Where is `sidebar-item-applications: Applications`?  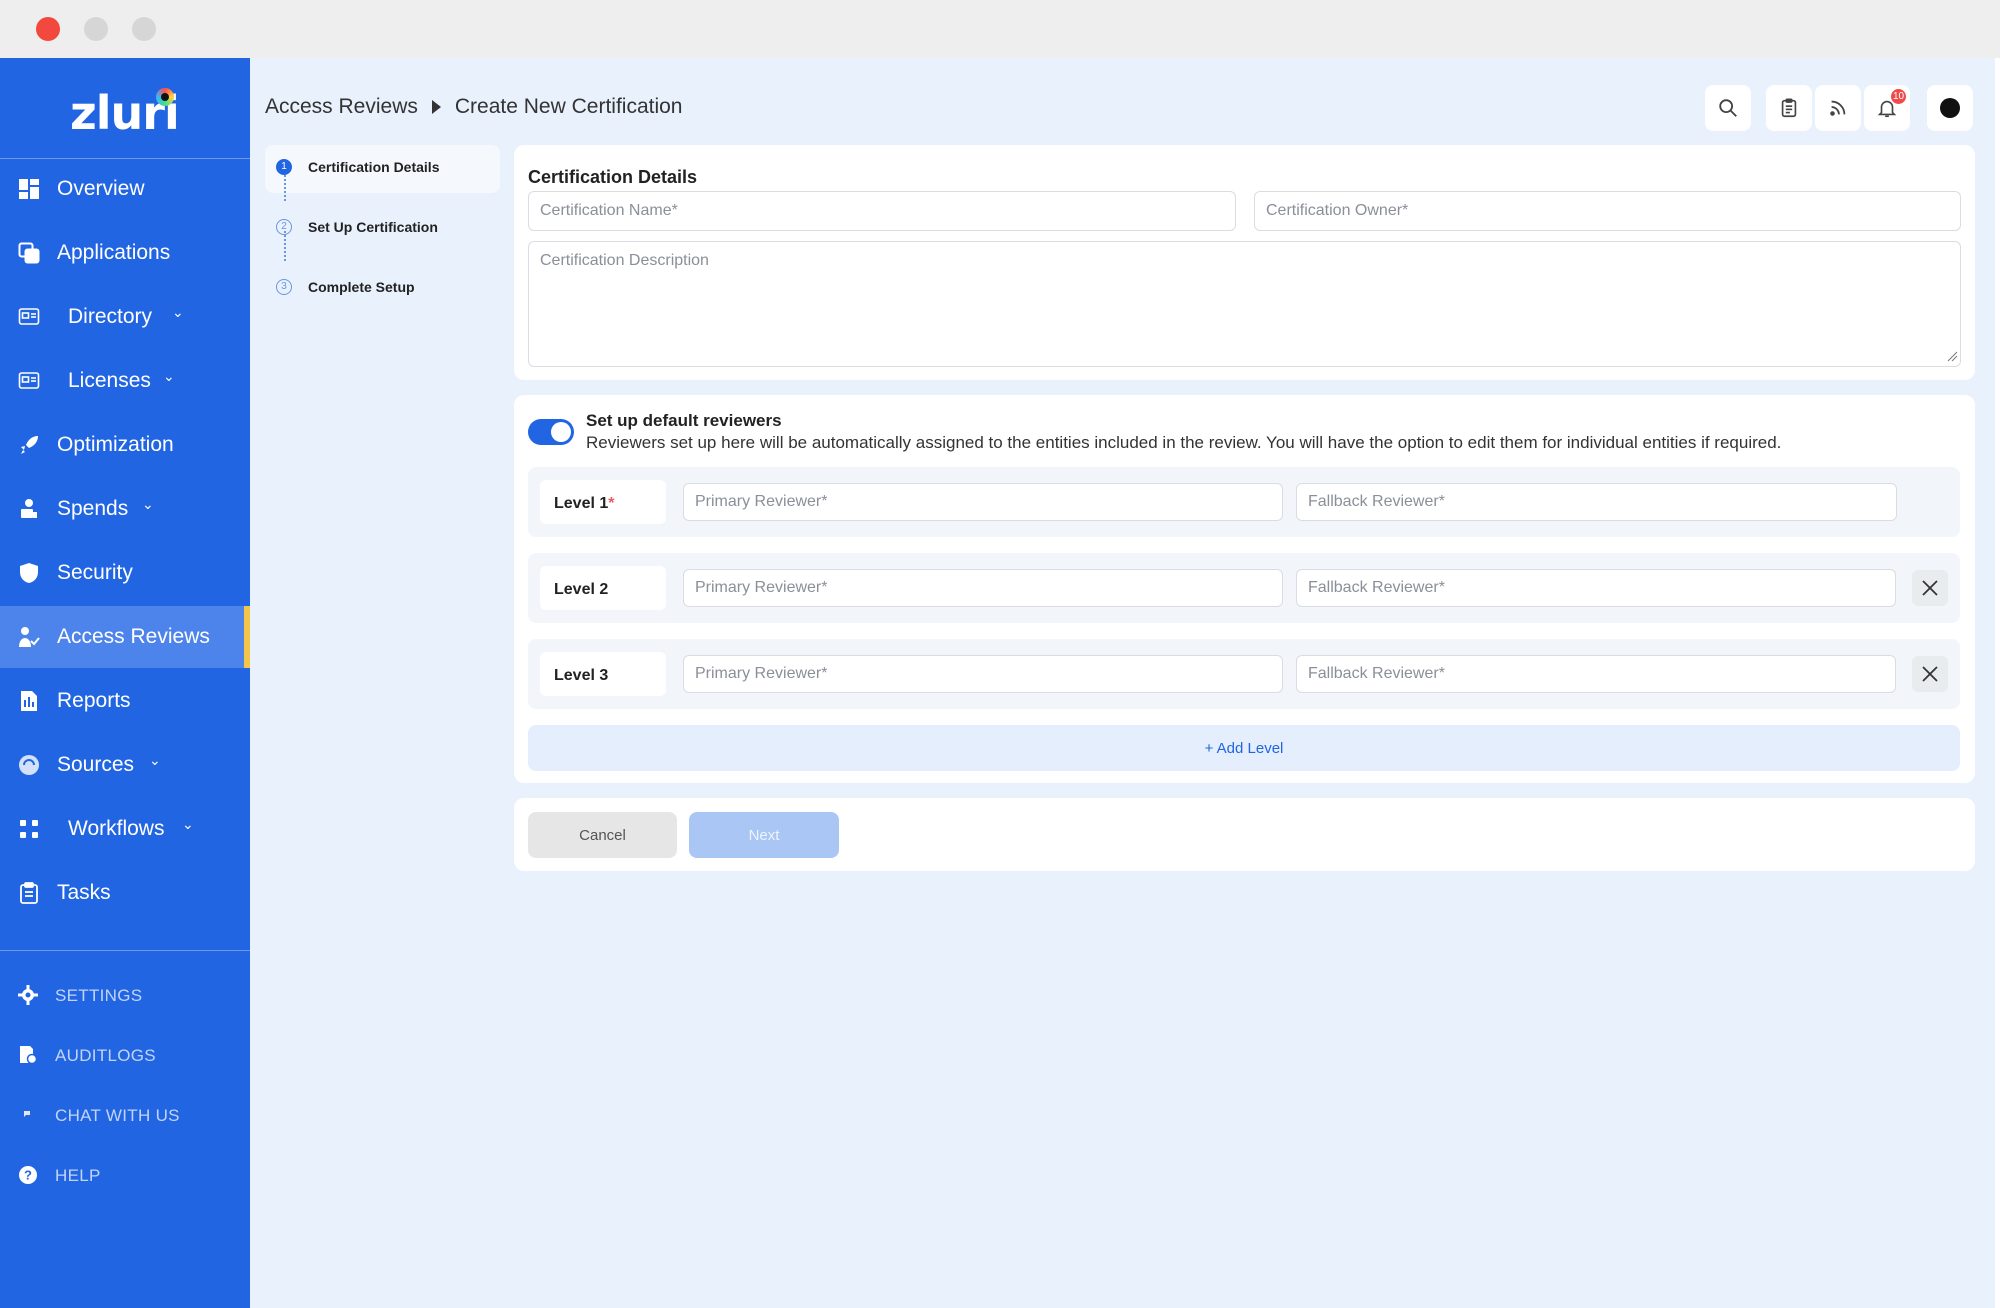 sidebar-item-applications: Applications is located at coordinates (125, 253).